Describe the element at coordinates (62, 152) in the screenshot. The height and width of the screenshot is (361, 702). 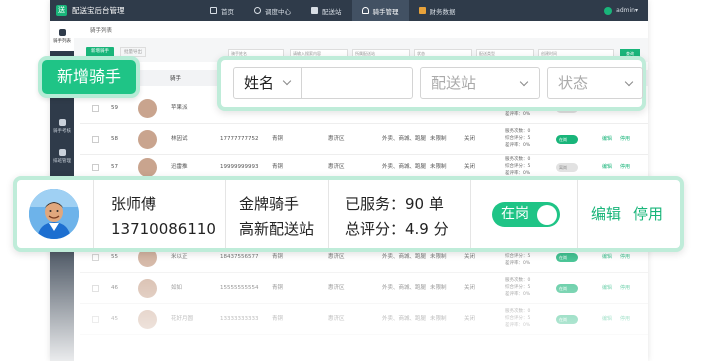
I see `schedule-icon` at that location.